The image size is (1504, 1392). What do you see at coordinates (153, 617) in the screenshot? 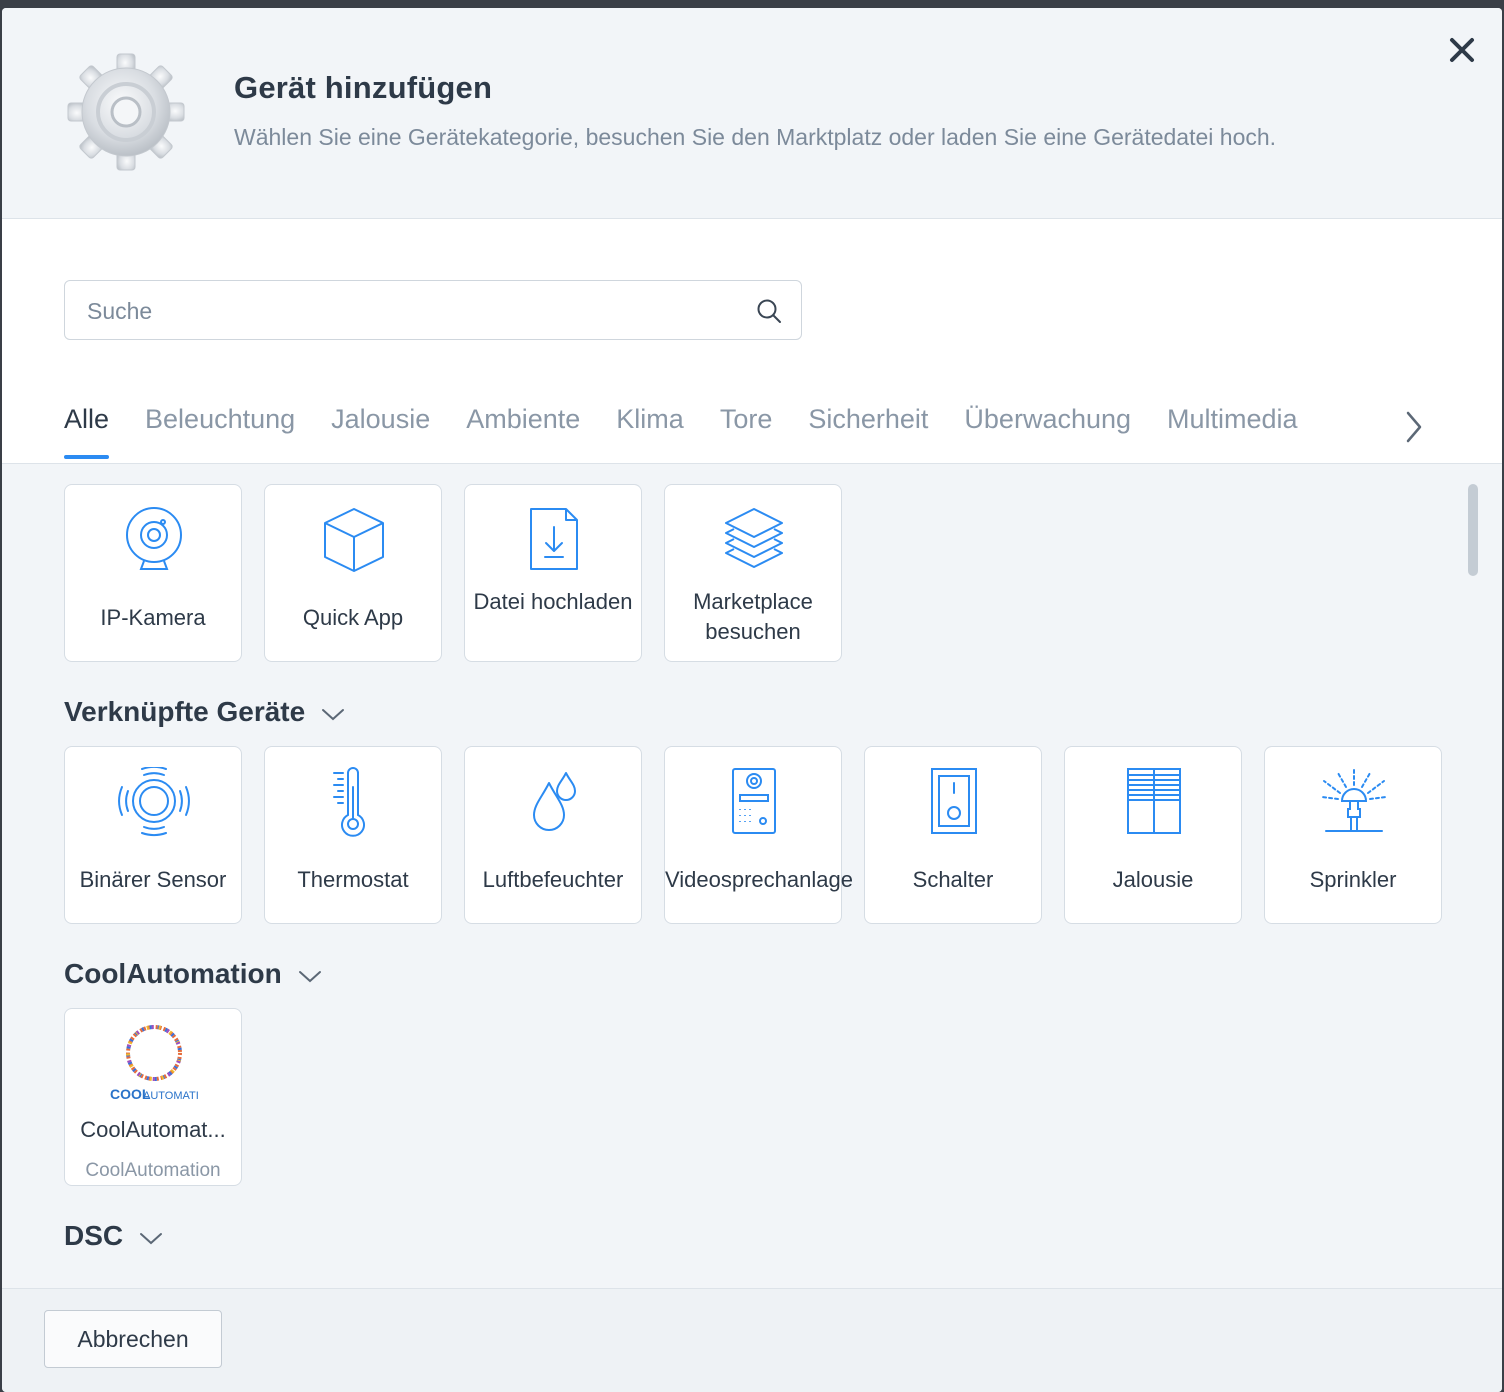
I see `card-label: IP-Kamera` at bounding box center [153, 617].